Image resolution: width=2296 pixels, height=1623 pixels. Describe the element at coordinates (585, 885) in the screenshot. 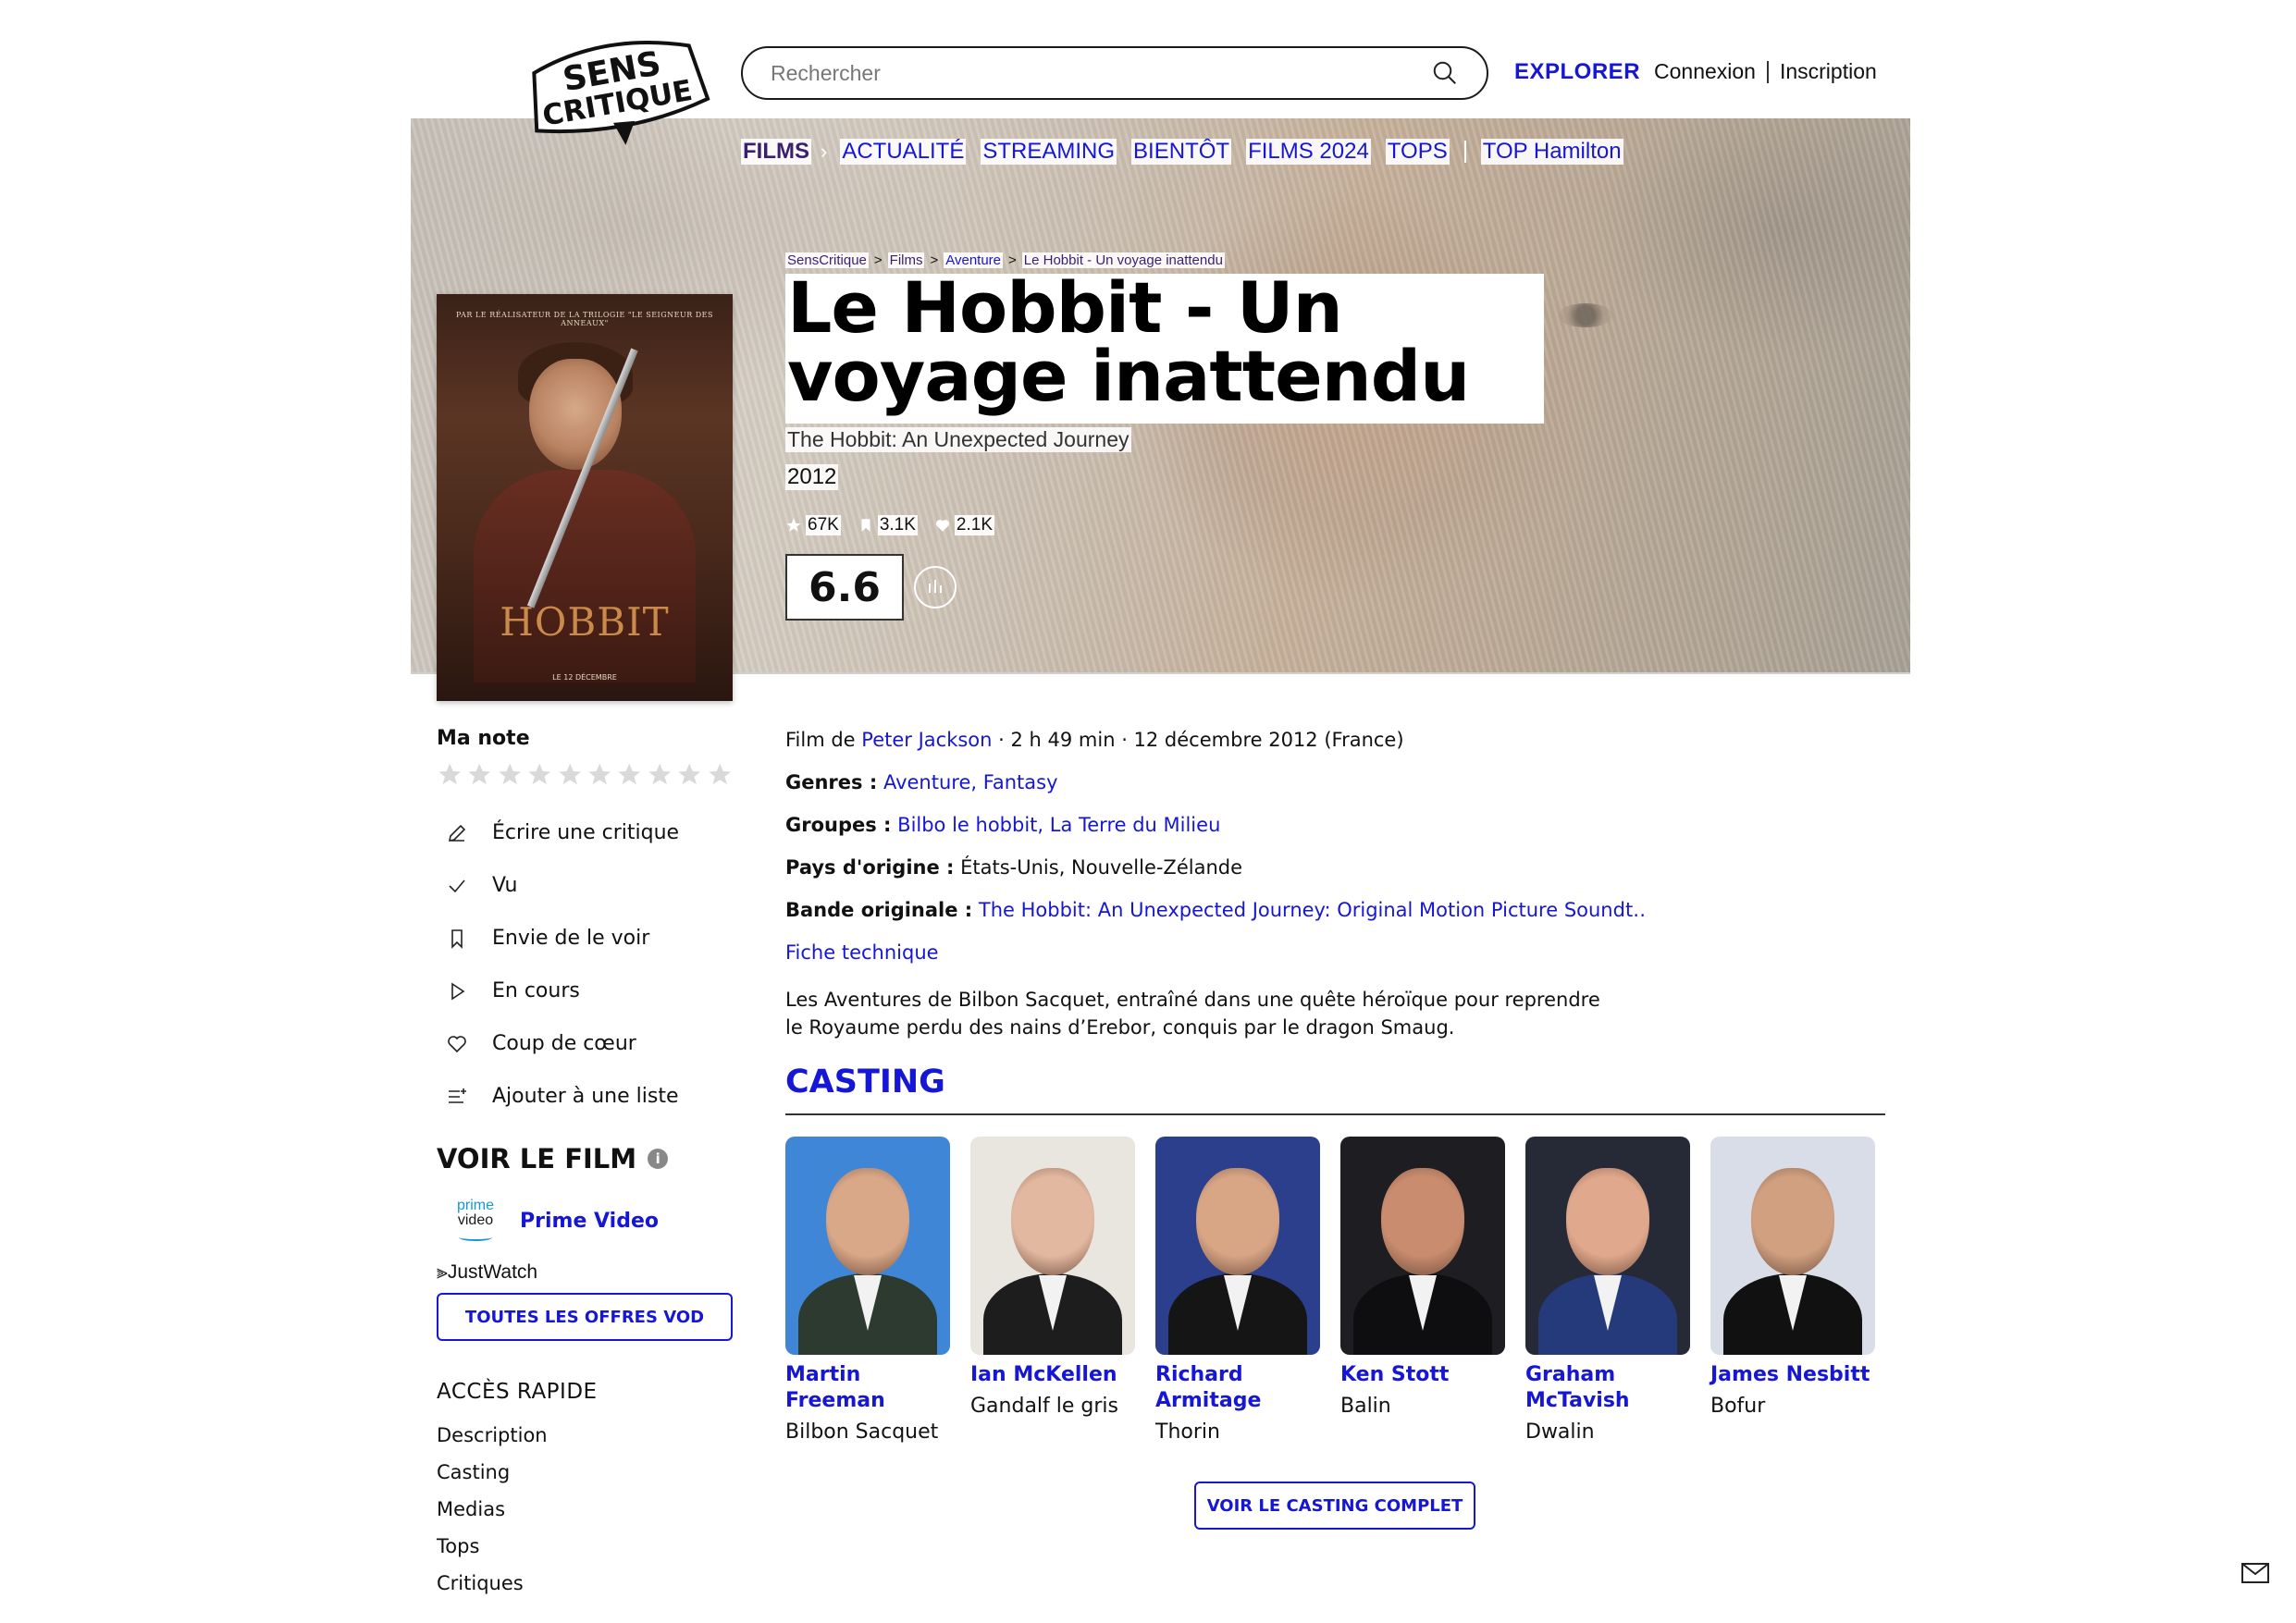

I see `seen-action: Vu` at that location.